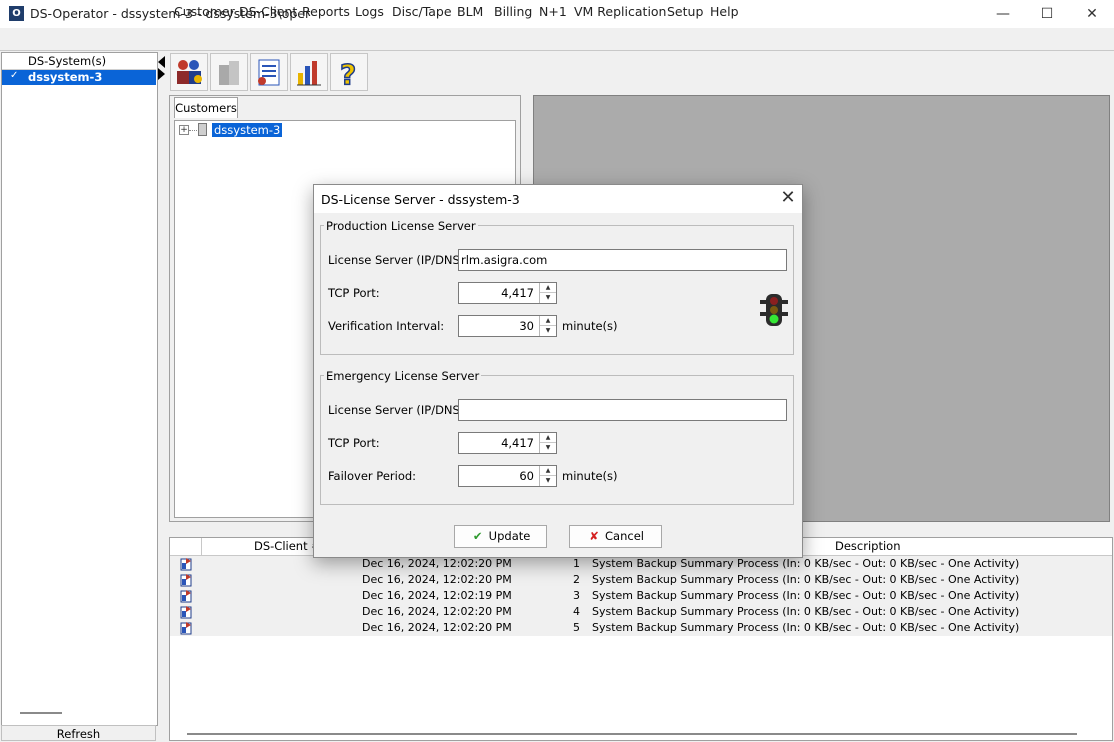 The width and height of the screenshot is (1114, 742). I want to click on tree-item-dssystem: dssystem-3, so click(247, 130).